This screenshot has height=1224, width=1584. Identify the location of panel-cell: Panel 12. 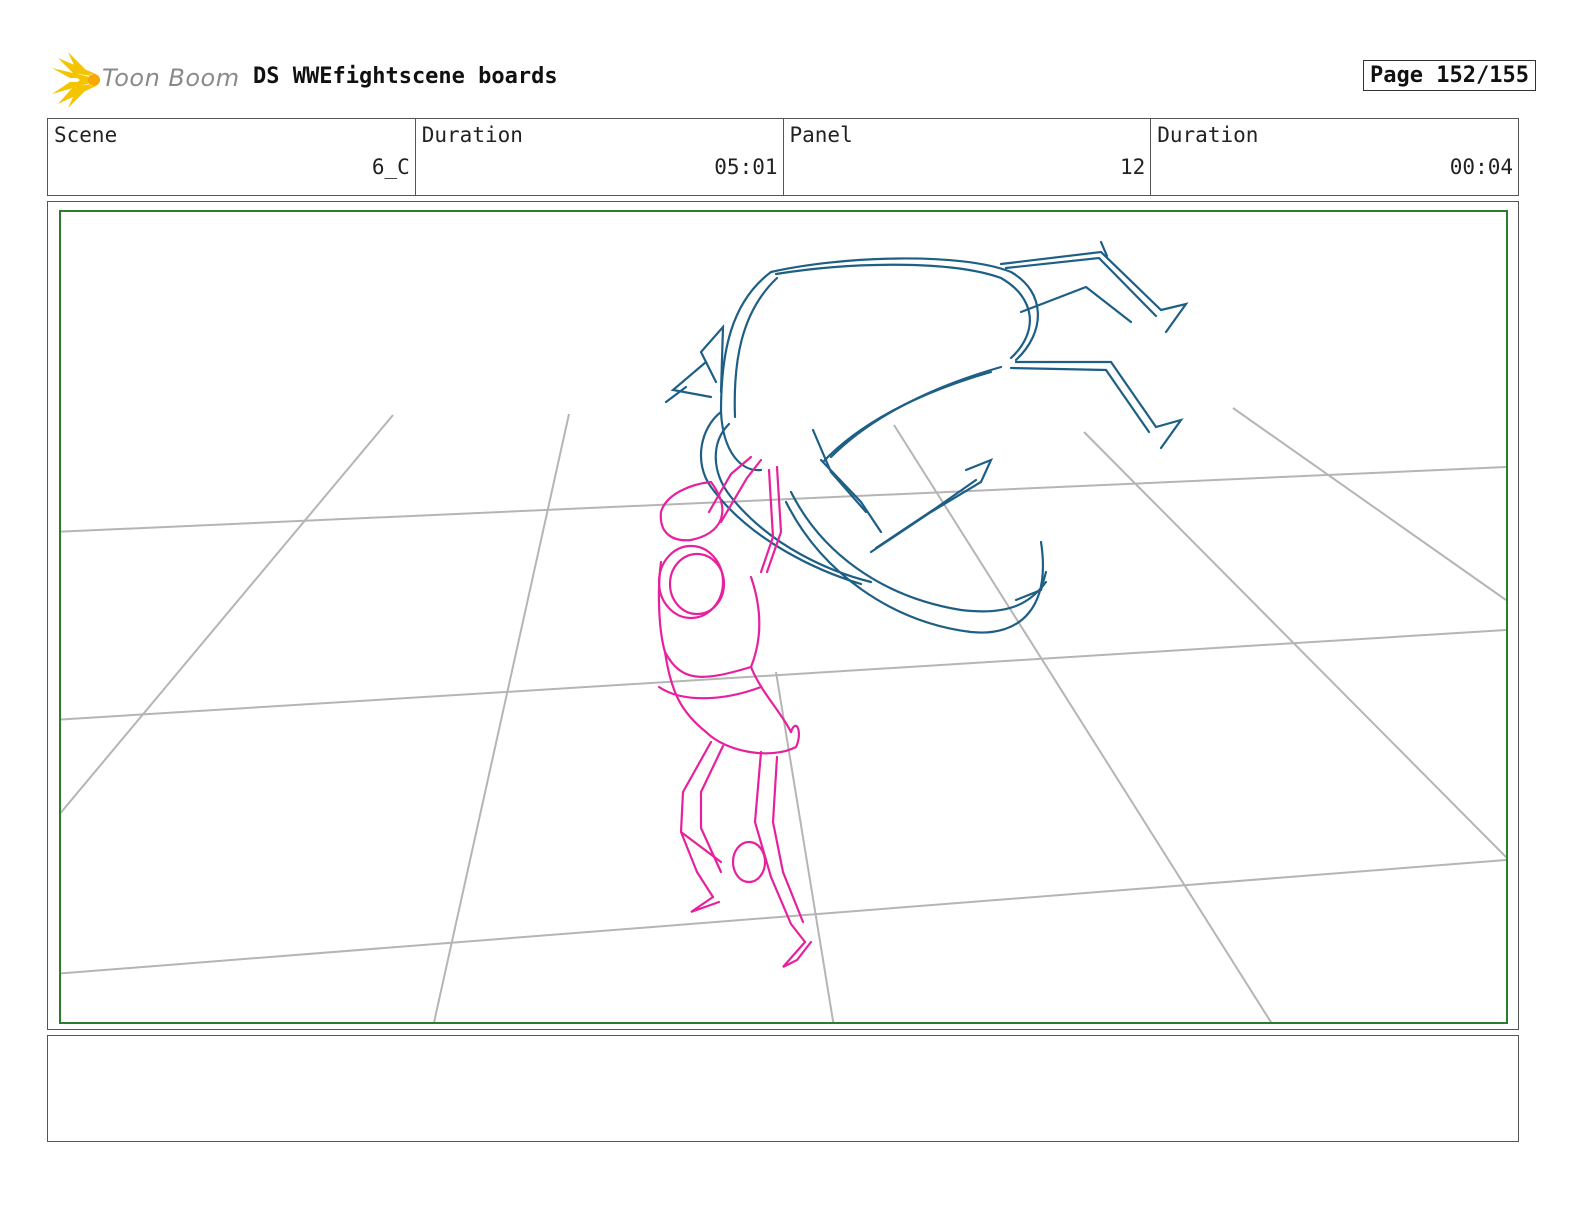
(968, 157).